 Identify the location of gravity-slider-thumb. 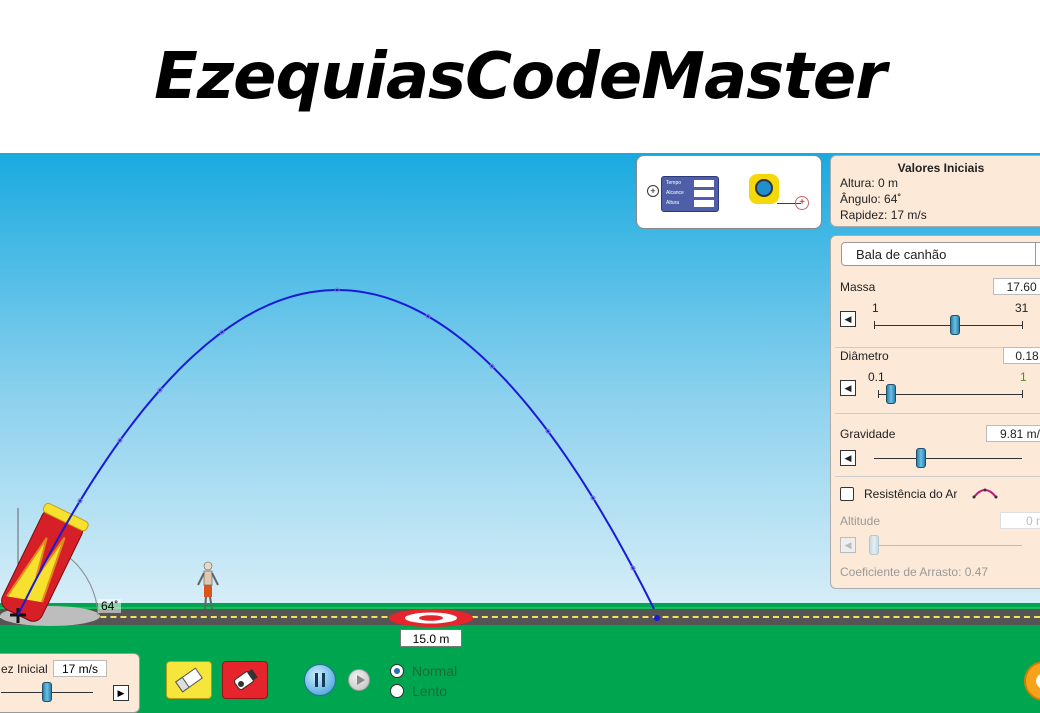
(921, 458).